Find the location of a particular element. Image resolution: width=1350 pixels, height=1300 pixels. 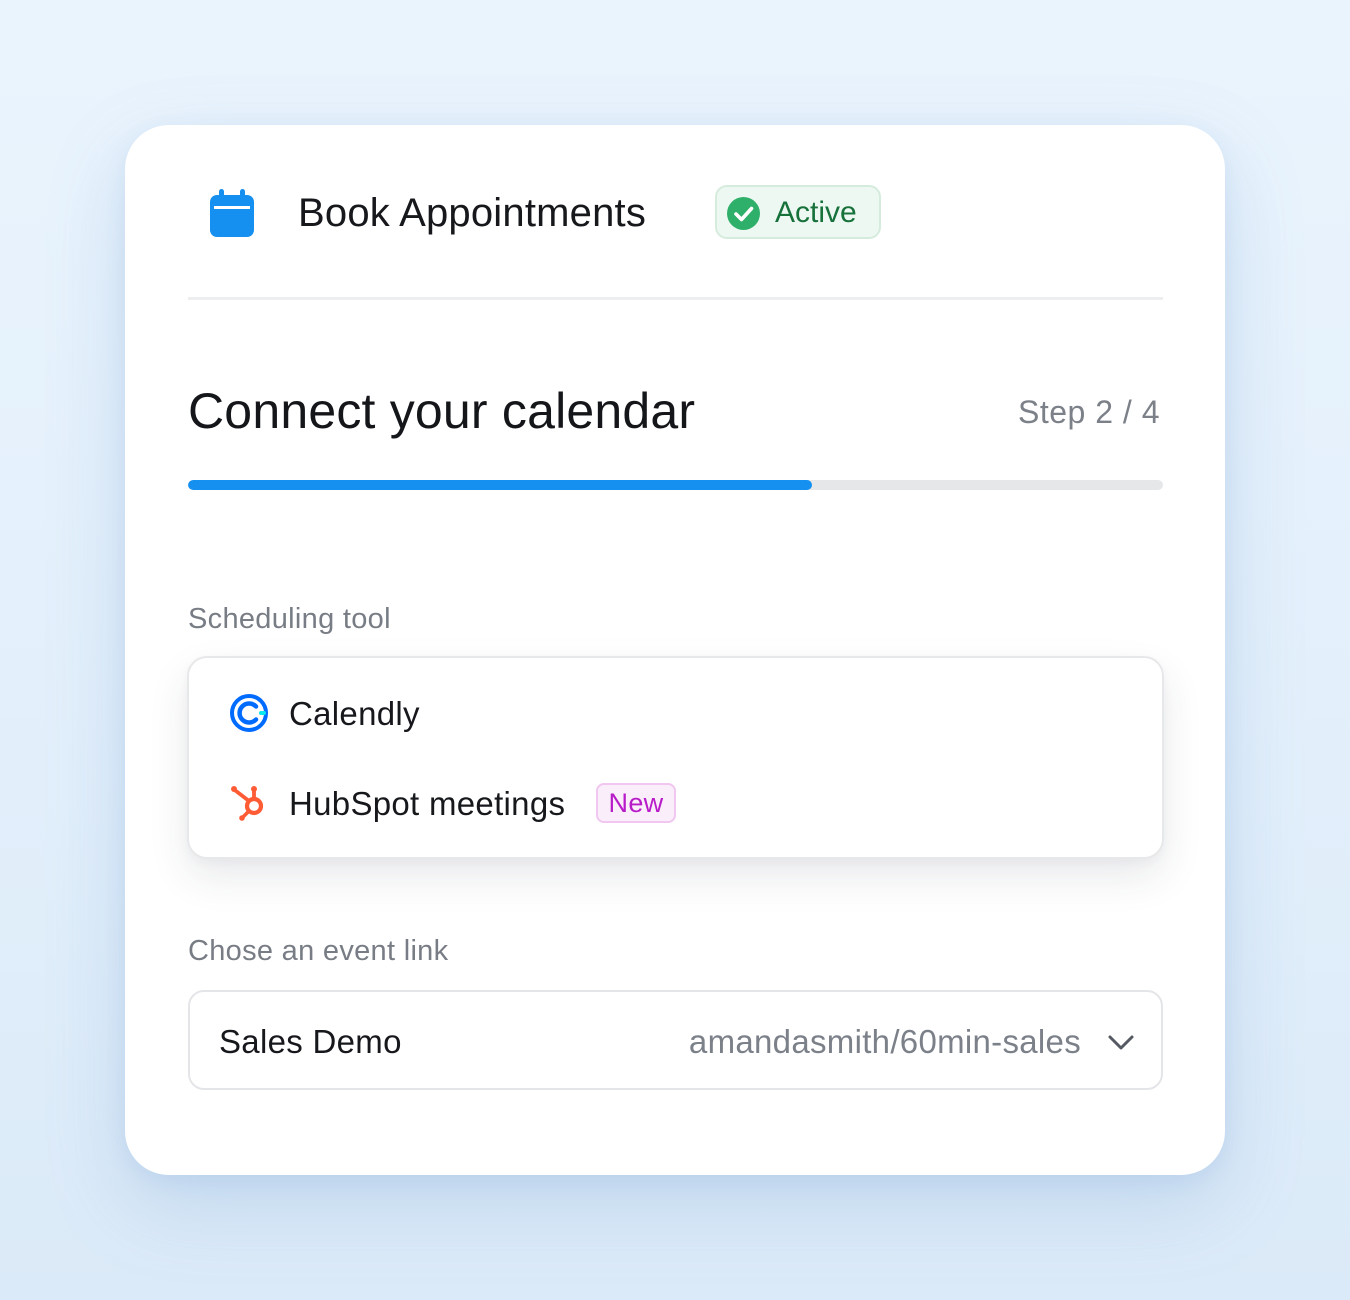

scheduling-tool-label: Scheduling tool is located at coordinates (289, 619).